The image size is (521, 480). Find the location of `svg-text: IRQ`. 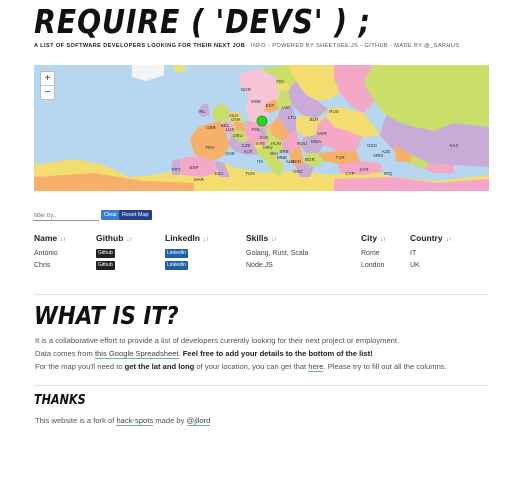

svg-text: IRQ is located at coordinates (388, 173).